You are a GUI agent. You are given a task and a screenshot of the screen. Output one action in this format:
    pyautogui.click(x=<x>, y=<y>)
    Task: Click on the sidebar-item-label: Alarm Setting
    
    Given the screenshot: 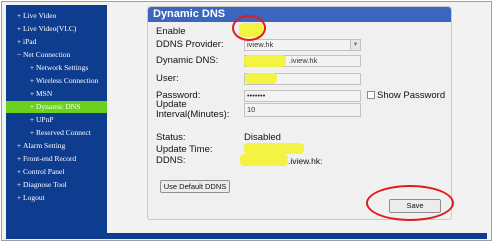 What is the action you would take?
    pyautogui.click(x=44, y=145)
    